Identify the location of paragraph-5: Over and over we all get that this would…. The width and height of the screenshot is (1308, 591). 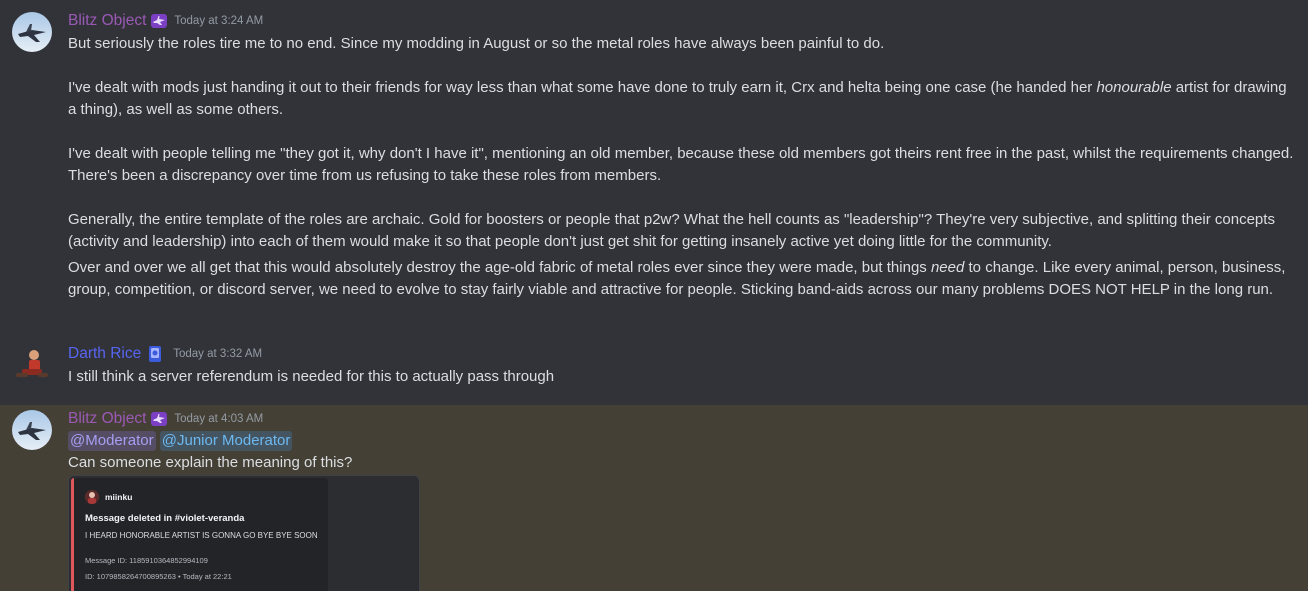
(683, 279).